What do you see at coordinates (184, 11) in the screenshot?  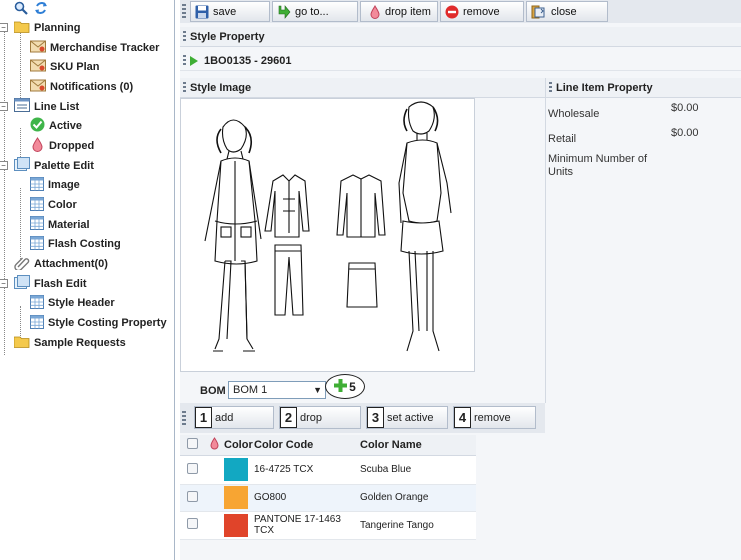 I see `toolbar-grip` at bounding box center [184, 11].